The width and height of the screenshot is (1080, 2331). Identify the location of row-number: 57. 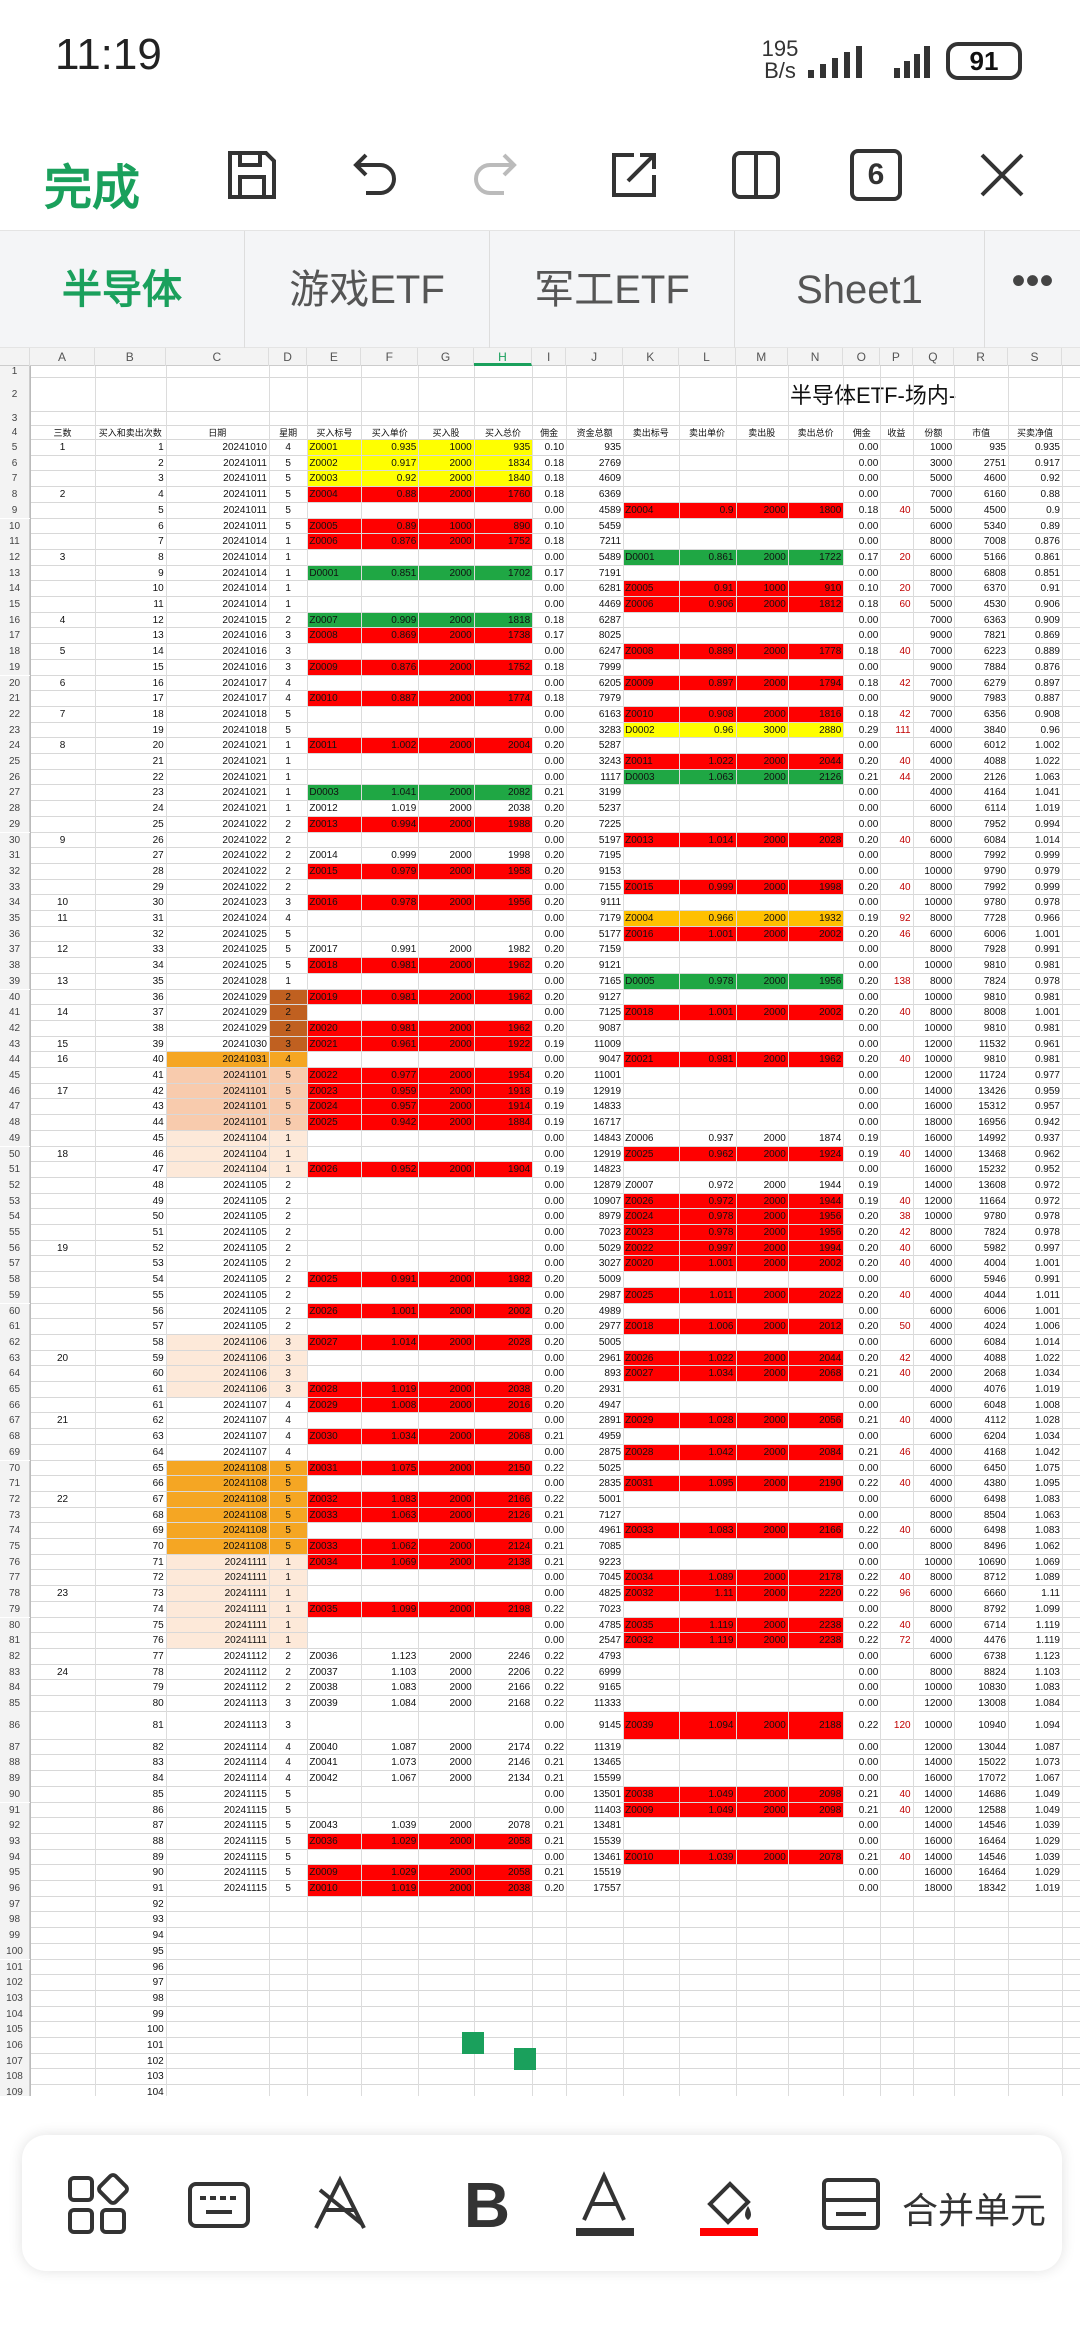
(15, 1264).